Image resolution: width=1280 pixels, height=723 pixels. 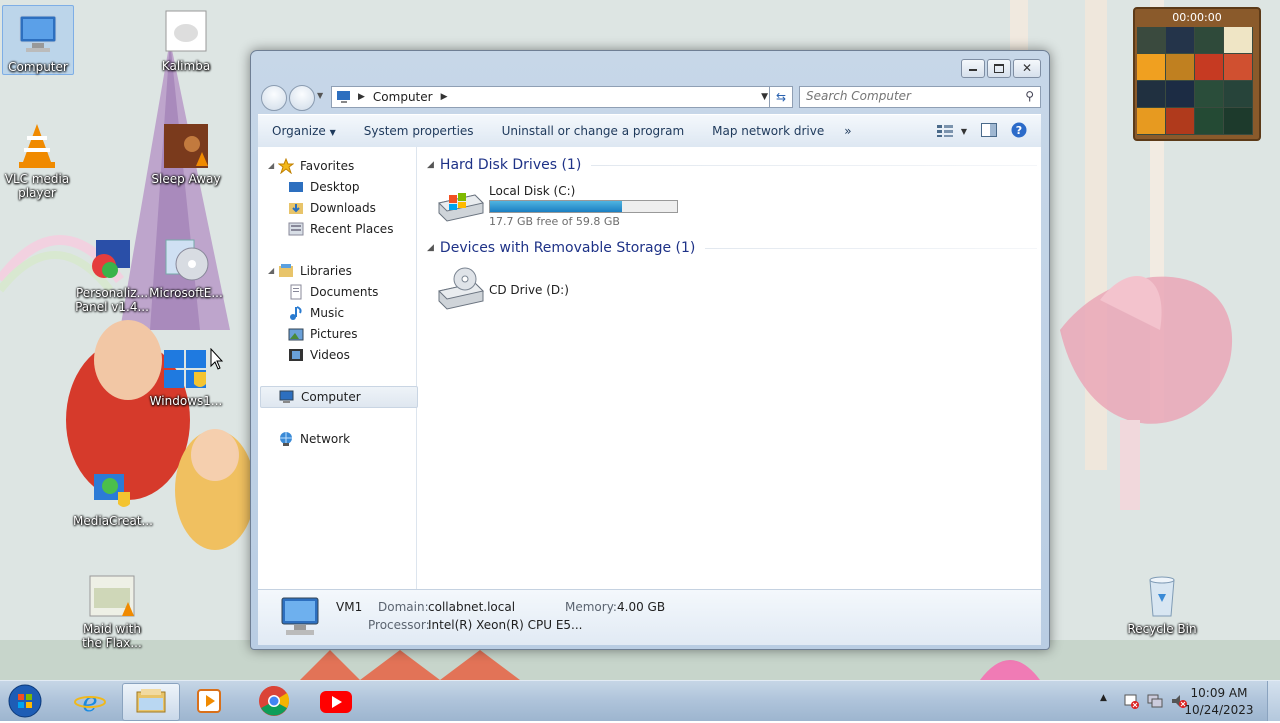 I want to click on more-commands-button: », so click(x=847, y=131).